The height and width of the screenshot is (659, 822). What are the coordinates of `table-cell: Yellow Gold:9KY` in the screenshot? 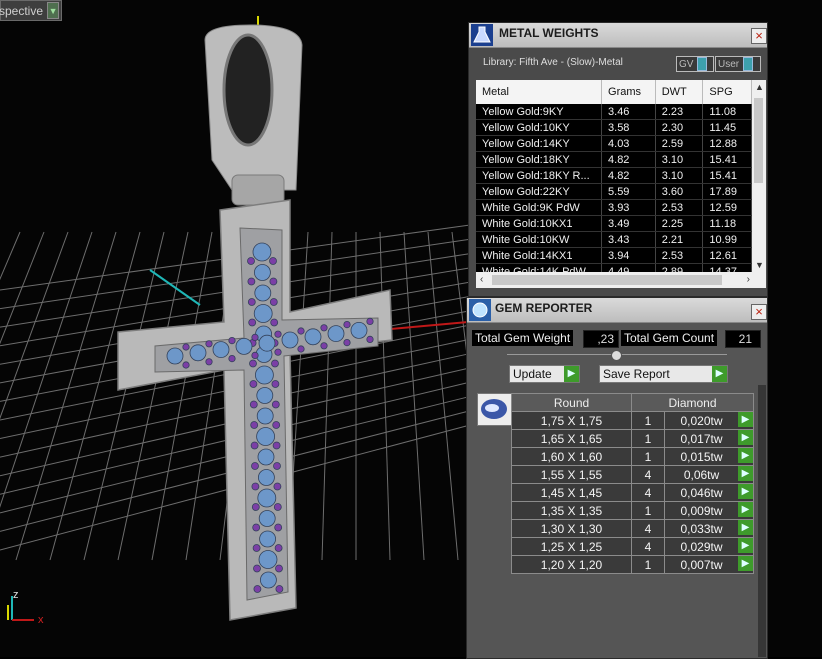 It's located at (539, 112).